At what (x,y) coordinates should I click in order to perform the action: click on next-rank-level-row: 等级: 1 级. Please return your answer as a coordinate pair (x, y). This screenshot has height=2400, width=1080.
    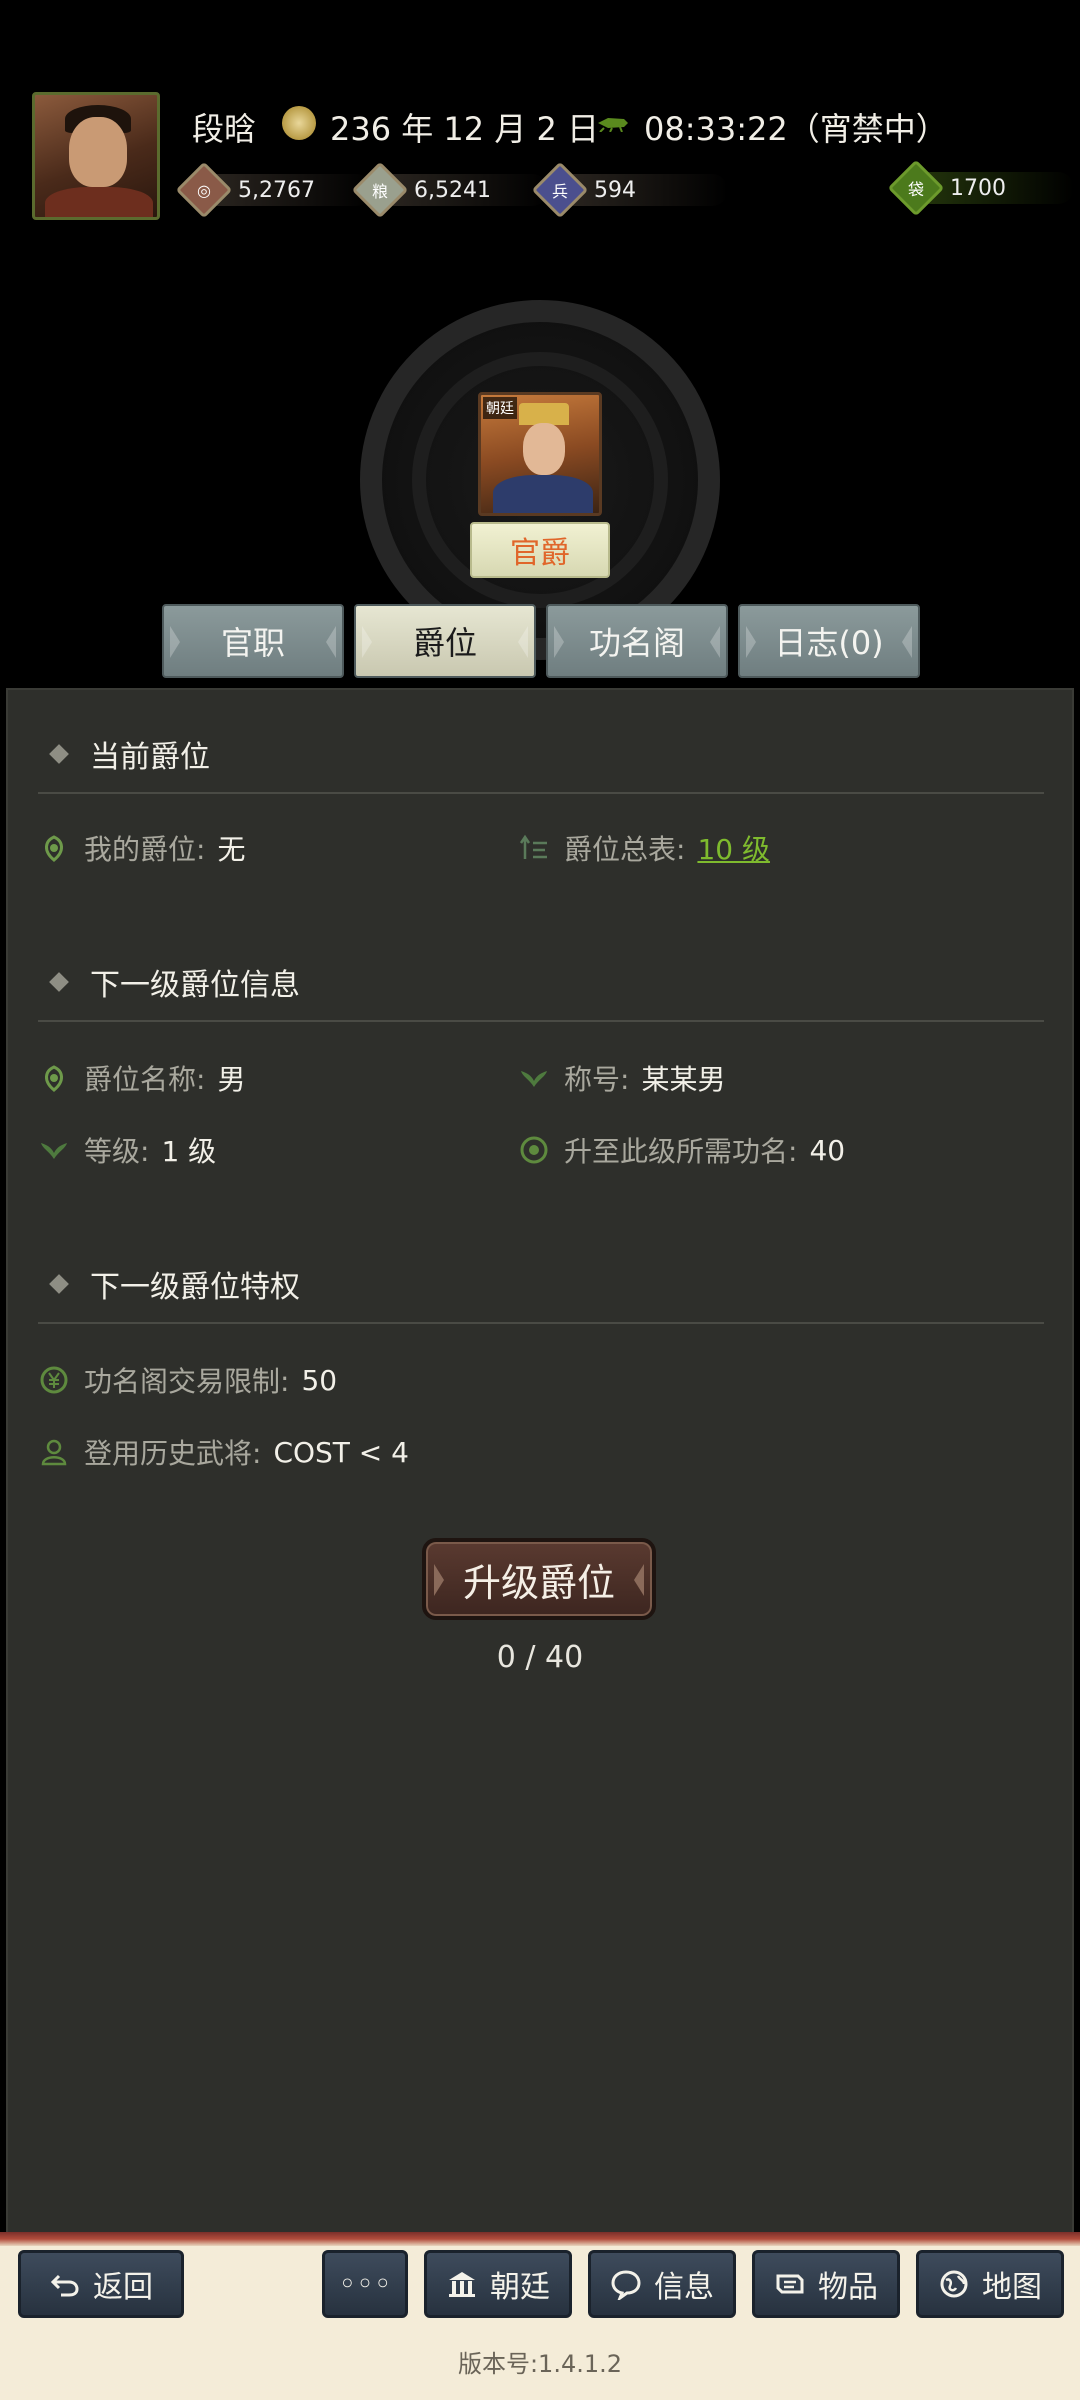
    Looking at the image, I should click on (127, 1150).